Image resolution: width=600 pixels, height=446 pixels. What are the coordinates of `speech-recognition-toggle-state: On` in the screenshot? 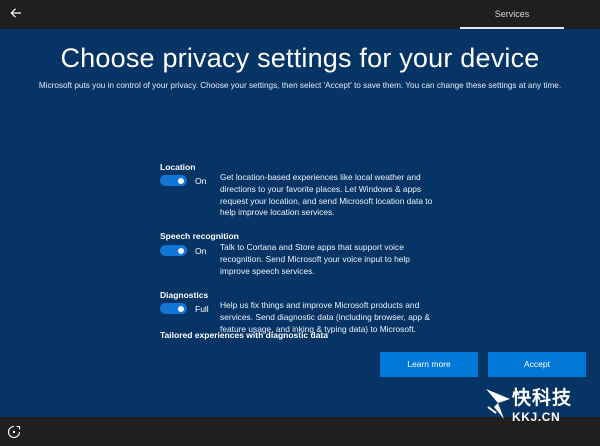 It's located at (201, 251).